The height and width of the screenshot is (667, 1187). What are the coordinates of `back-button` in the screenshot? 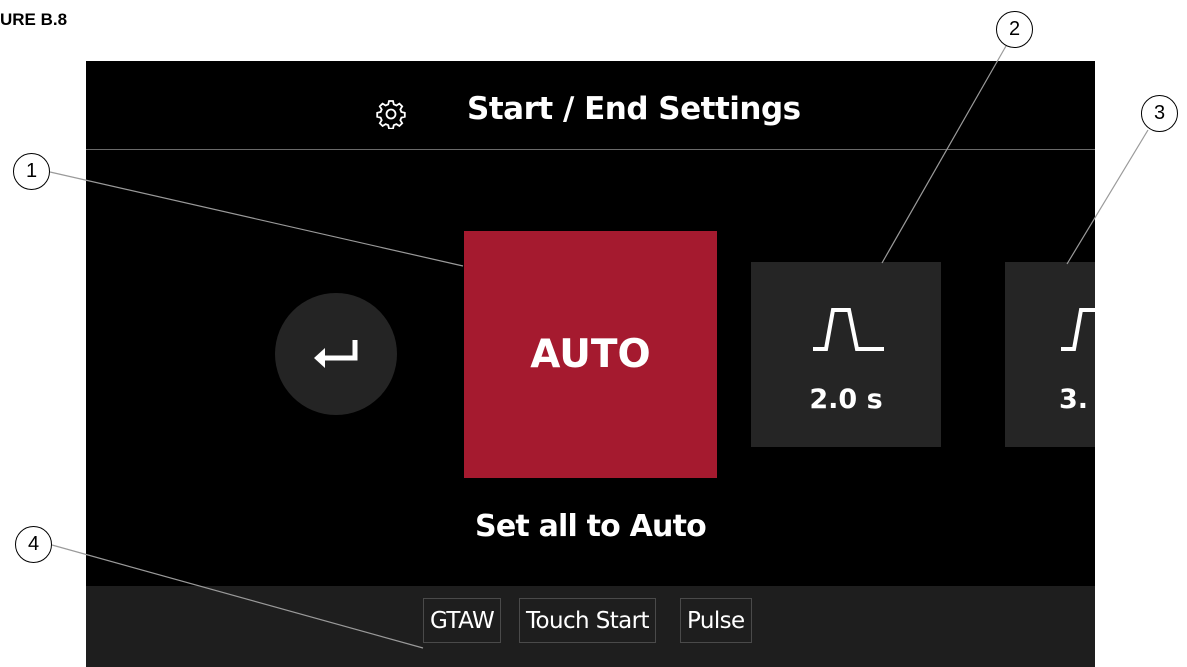 It's located at (336, 354).